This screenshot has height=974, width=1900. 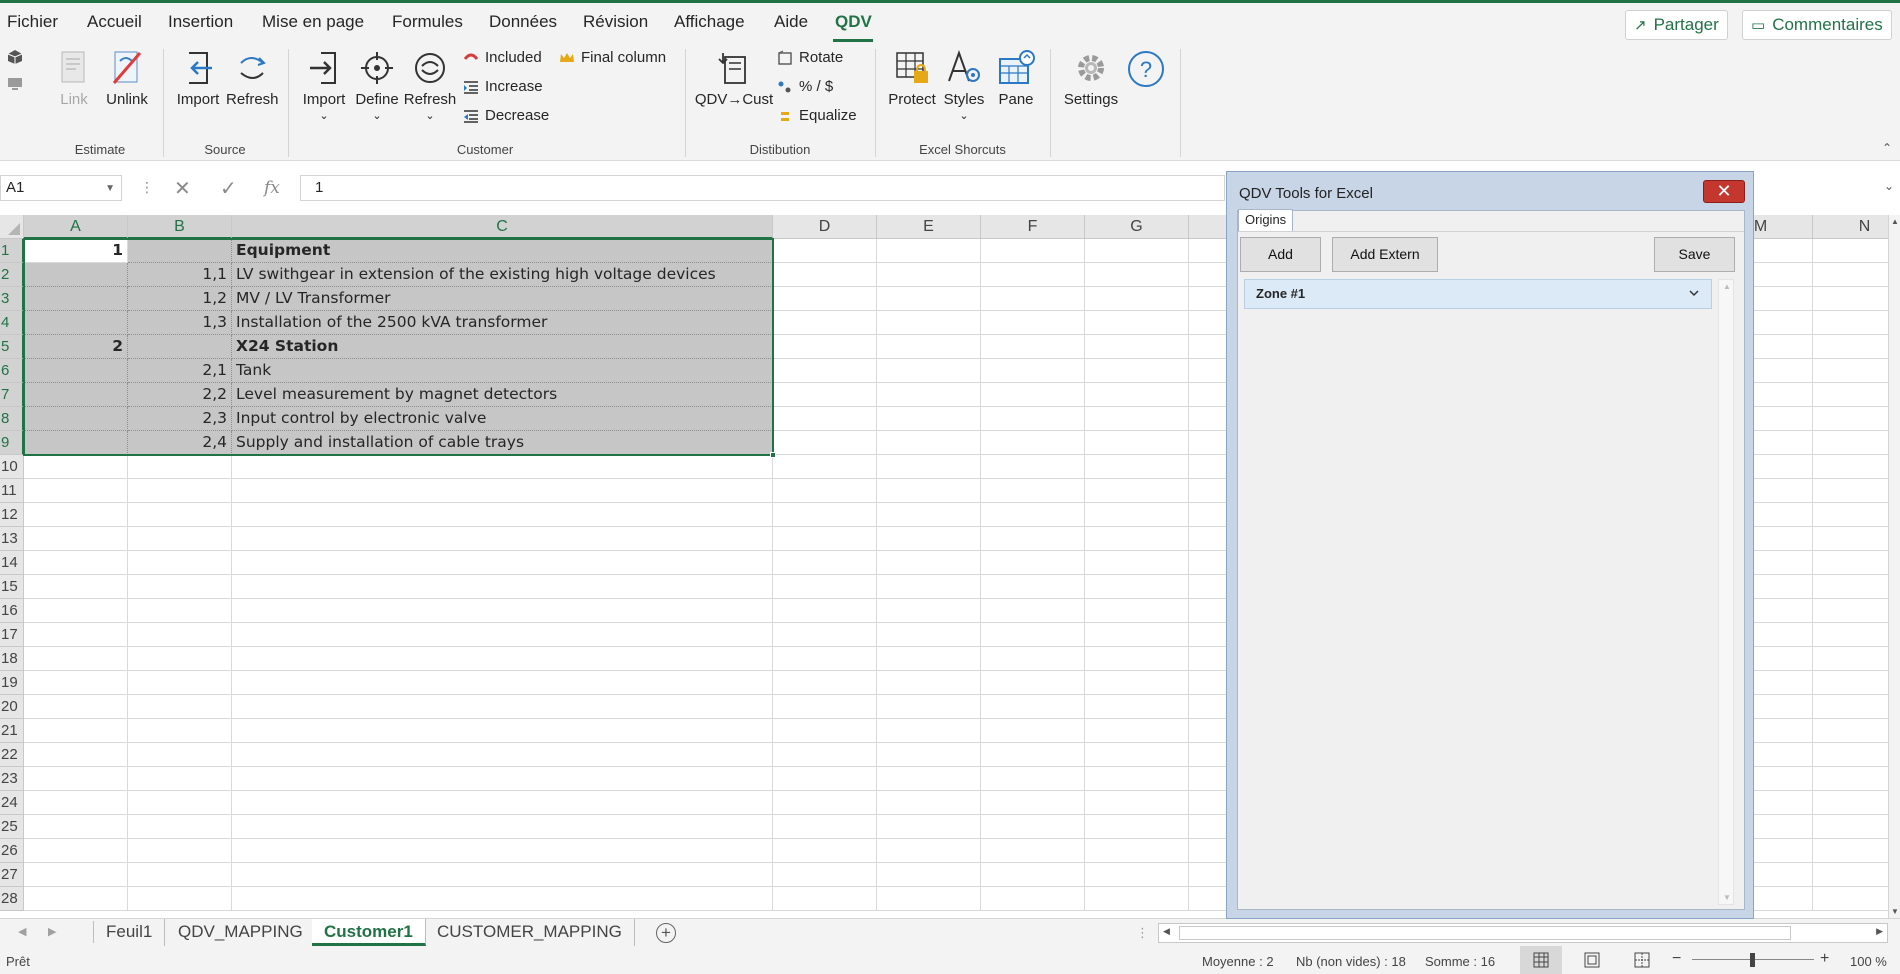 What do you see at coordinates (1887, 148) in the screenshot?
I see `collapse-ribbon-icon: ⌃` at bounding box center [1887, 148].